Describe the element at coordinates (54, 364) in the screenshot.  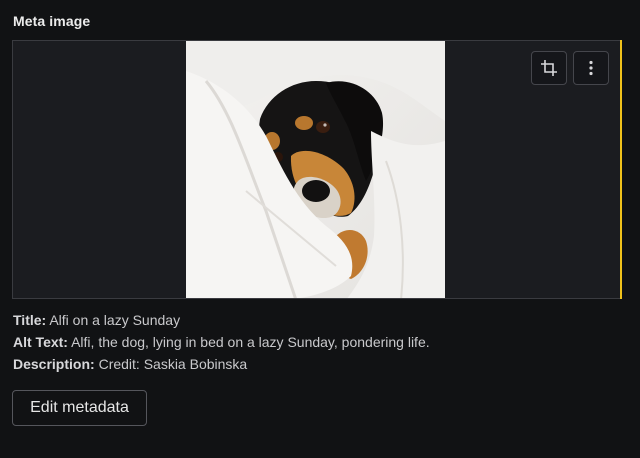
I see `metadata-description-label: Description:` at that location.